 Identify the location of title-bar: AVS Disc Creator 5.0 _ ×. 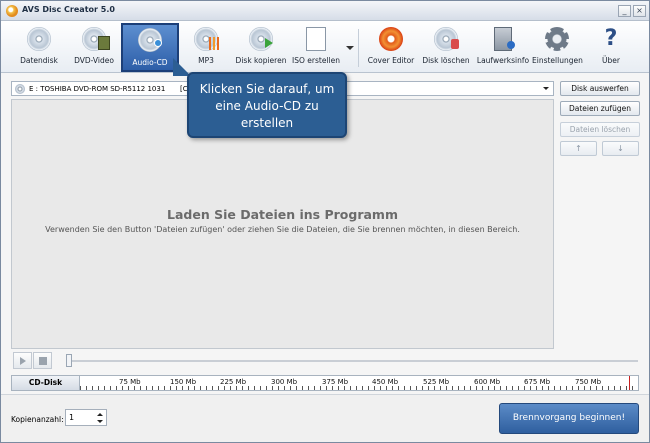
(325, 11).